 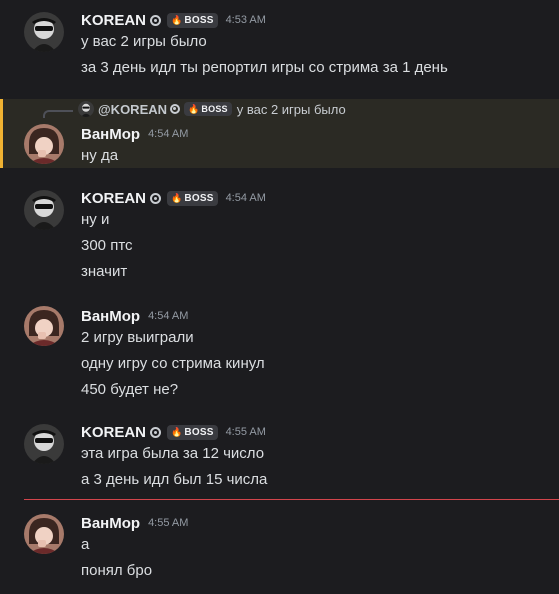 What do you see at coordinates (173, 453) in the screenshot?
I see `message-text: эта игра была за 12 число` at bounding box center [173, 453].